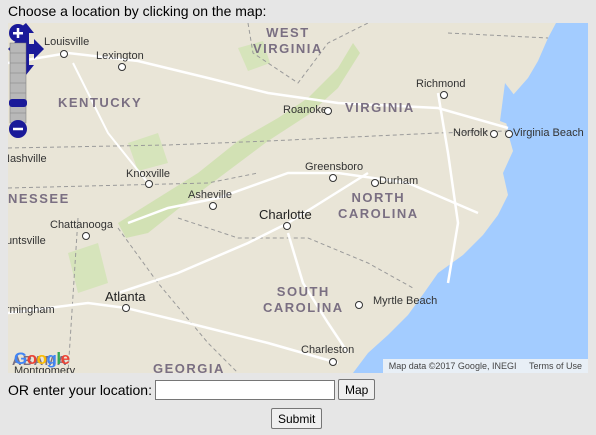 The width and height of the screenshot is (596, 435). I want to click on city-label-charleston: Charleston, so click(328, 350).